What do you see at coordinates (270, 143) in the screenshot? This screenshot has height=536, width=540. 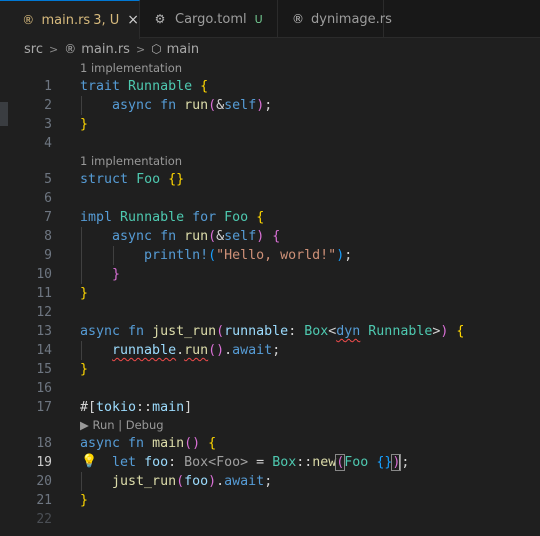 I see `code-line-4: 4` at bounding box center [270, 143].